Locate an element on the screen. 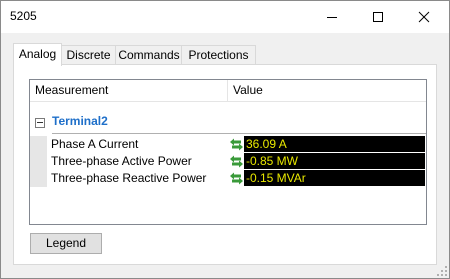  group-label: Terminal2 is located at coordinates (80, 121).